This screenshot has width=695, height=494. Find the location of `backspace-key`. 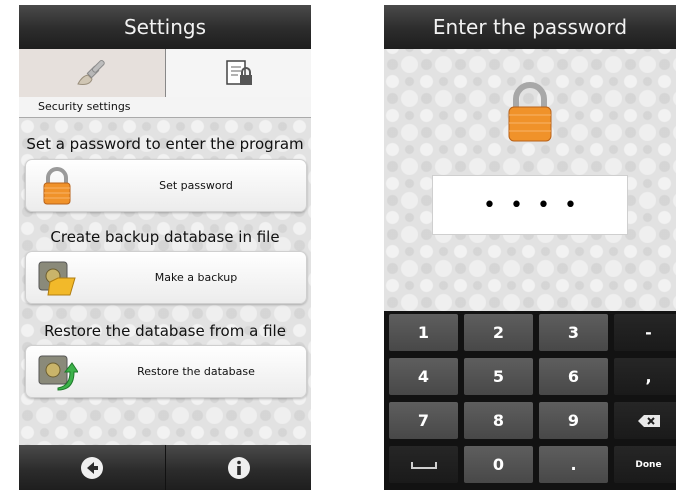

backspace-key is located at coordinates (645, 420).